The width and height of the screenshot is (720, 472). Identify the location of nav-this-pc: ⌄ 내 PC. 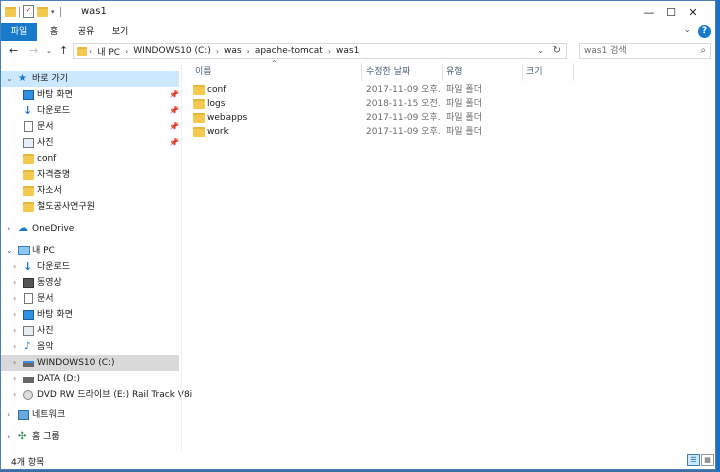
(90, 251).